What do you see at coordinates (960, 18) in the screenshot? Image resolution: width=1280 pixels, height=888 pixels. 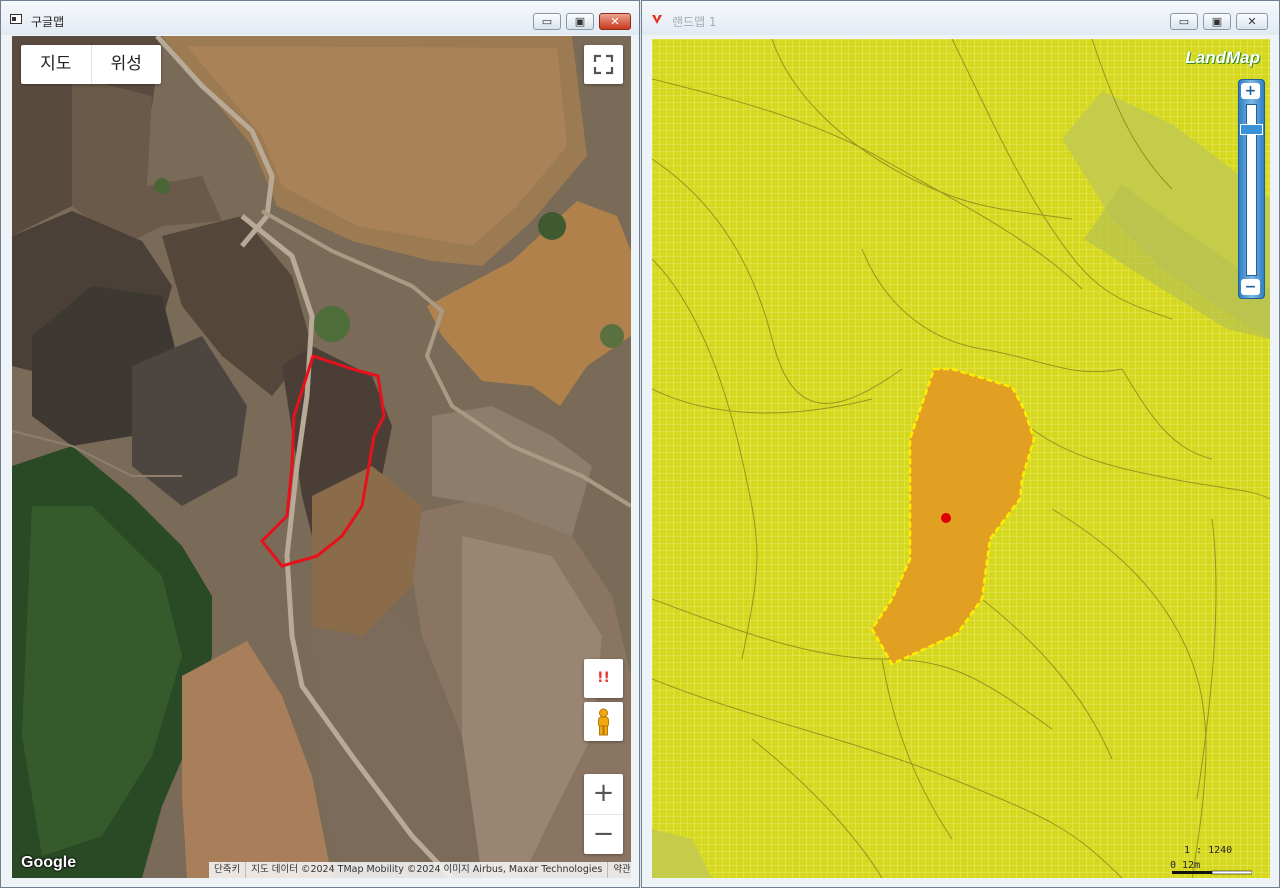 I see `title-bar: 랜드맵 1 ▭ ▣ ✕` at bounding box center [960, 18].